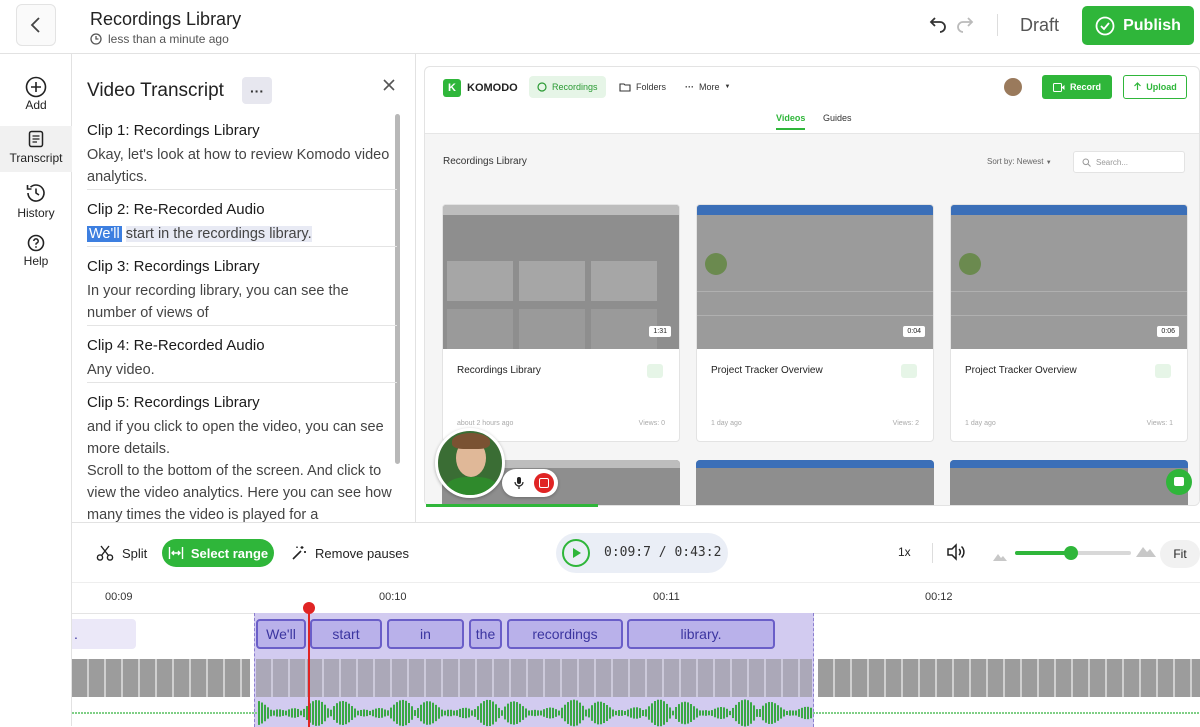 The width and height of the screenshot is (1200, 727). What do you see at coordinates (36, 149) in the screenshot?
I see `rail-item-transcript: Transcript` at bounding box center [36, 149].